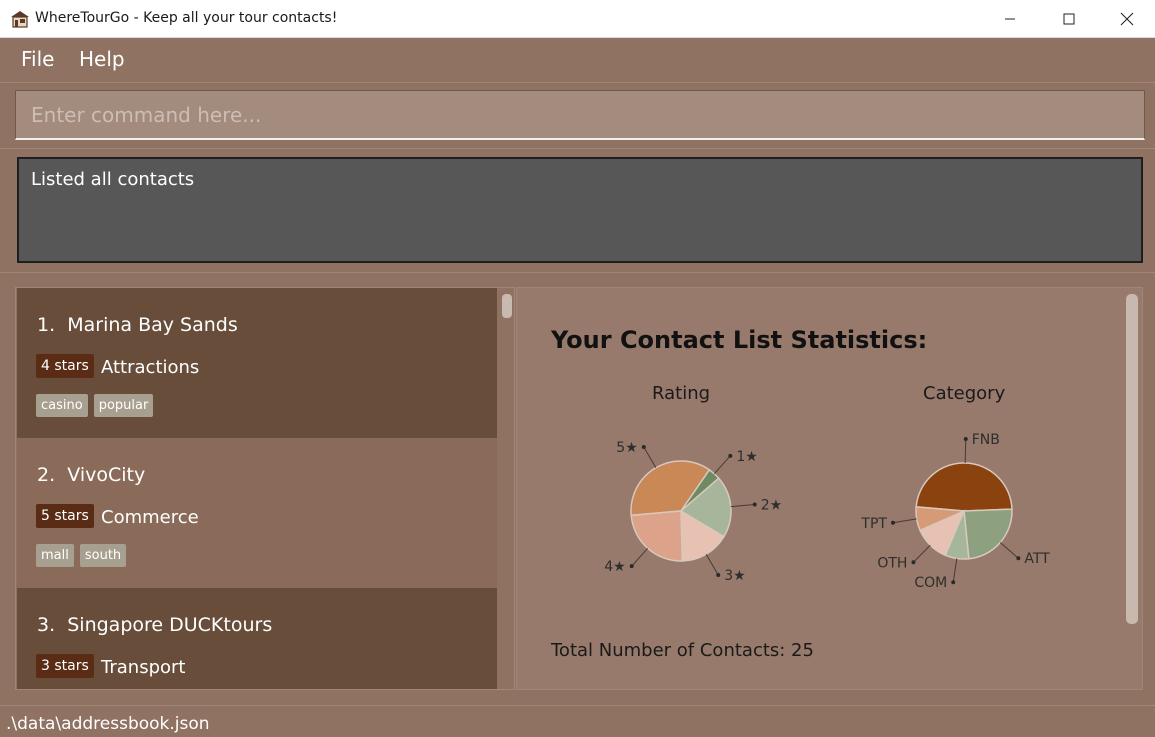  What do you see at coordinates (150, 517) in the screenshot?
I see `contact-category: Commerce` at bounding box center [150, 517].